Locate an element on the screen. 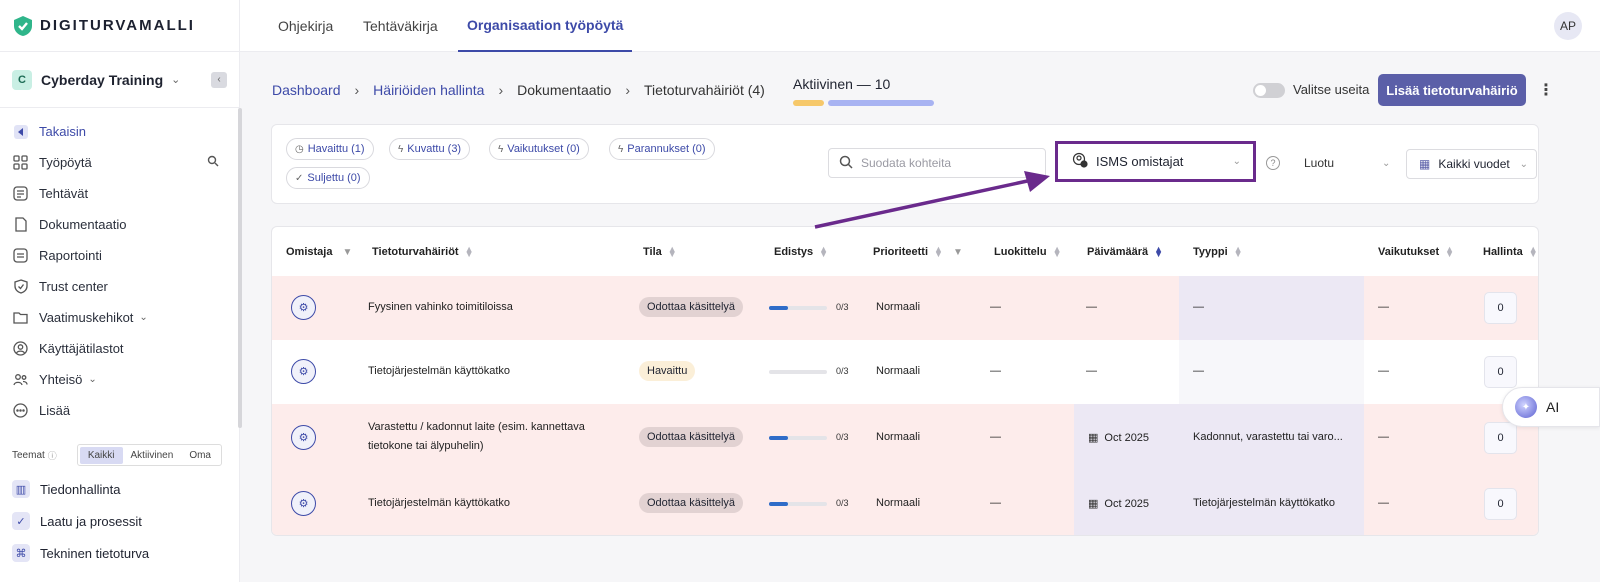  add-incident-button: Lisää tietoturvahäiriö is located at coordinates (1452, 90).